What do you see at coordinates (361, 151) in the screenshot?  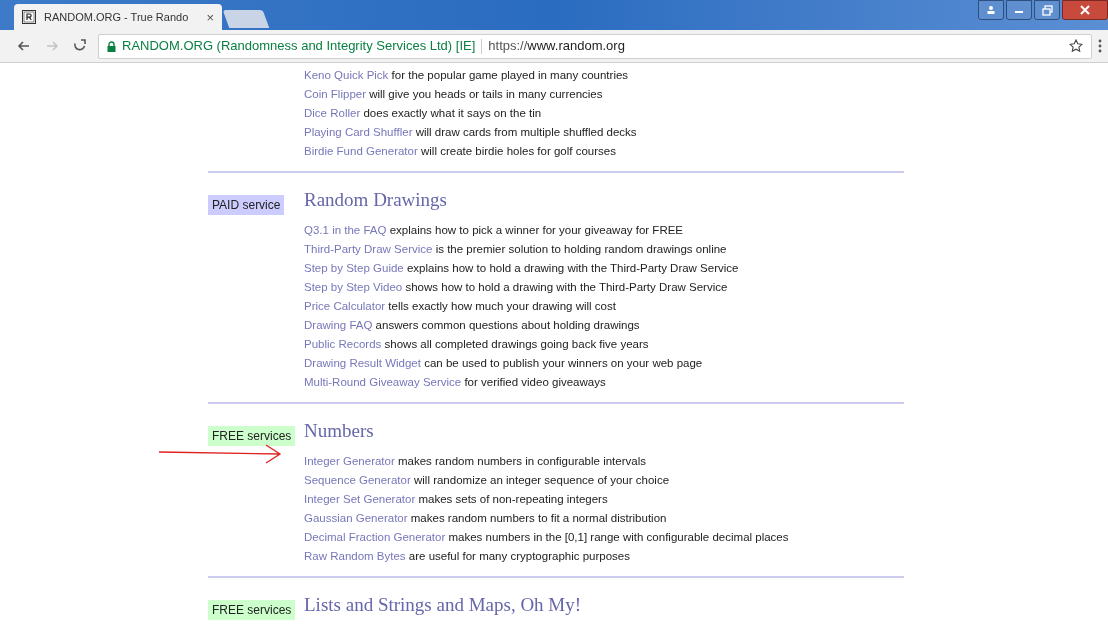 I see `service-link: Birdie Fund Generator` at bounding box center [361, 151].